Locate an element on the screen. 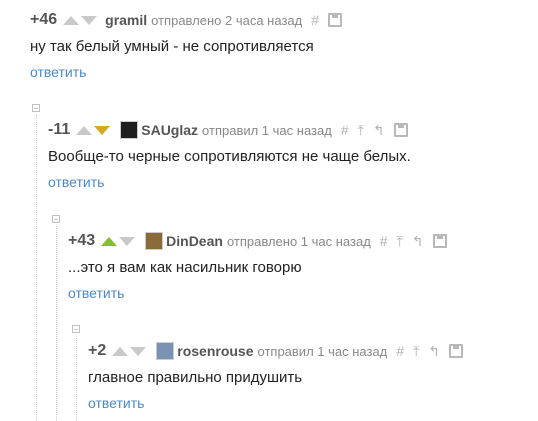 The image size is (538, 421). comment-header: -11 SAUglaz отправил 1 час назад # ⤒ ↰ is located at coordinates (229, 130).